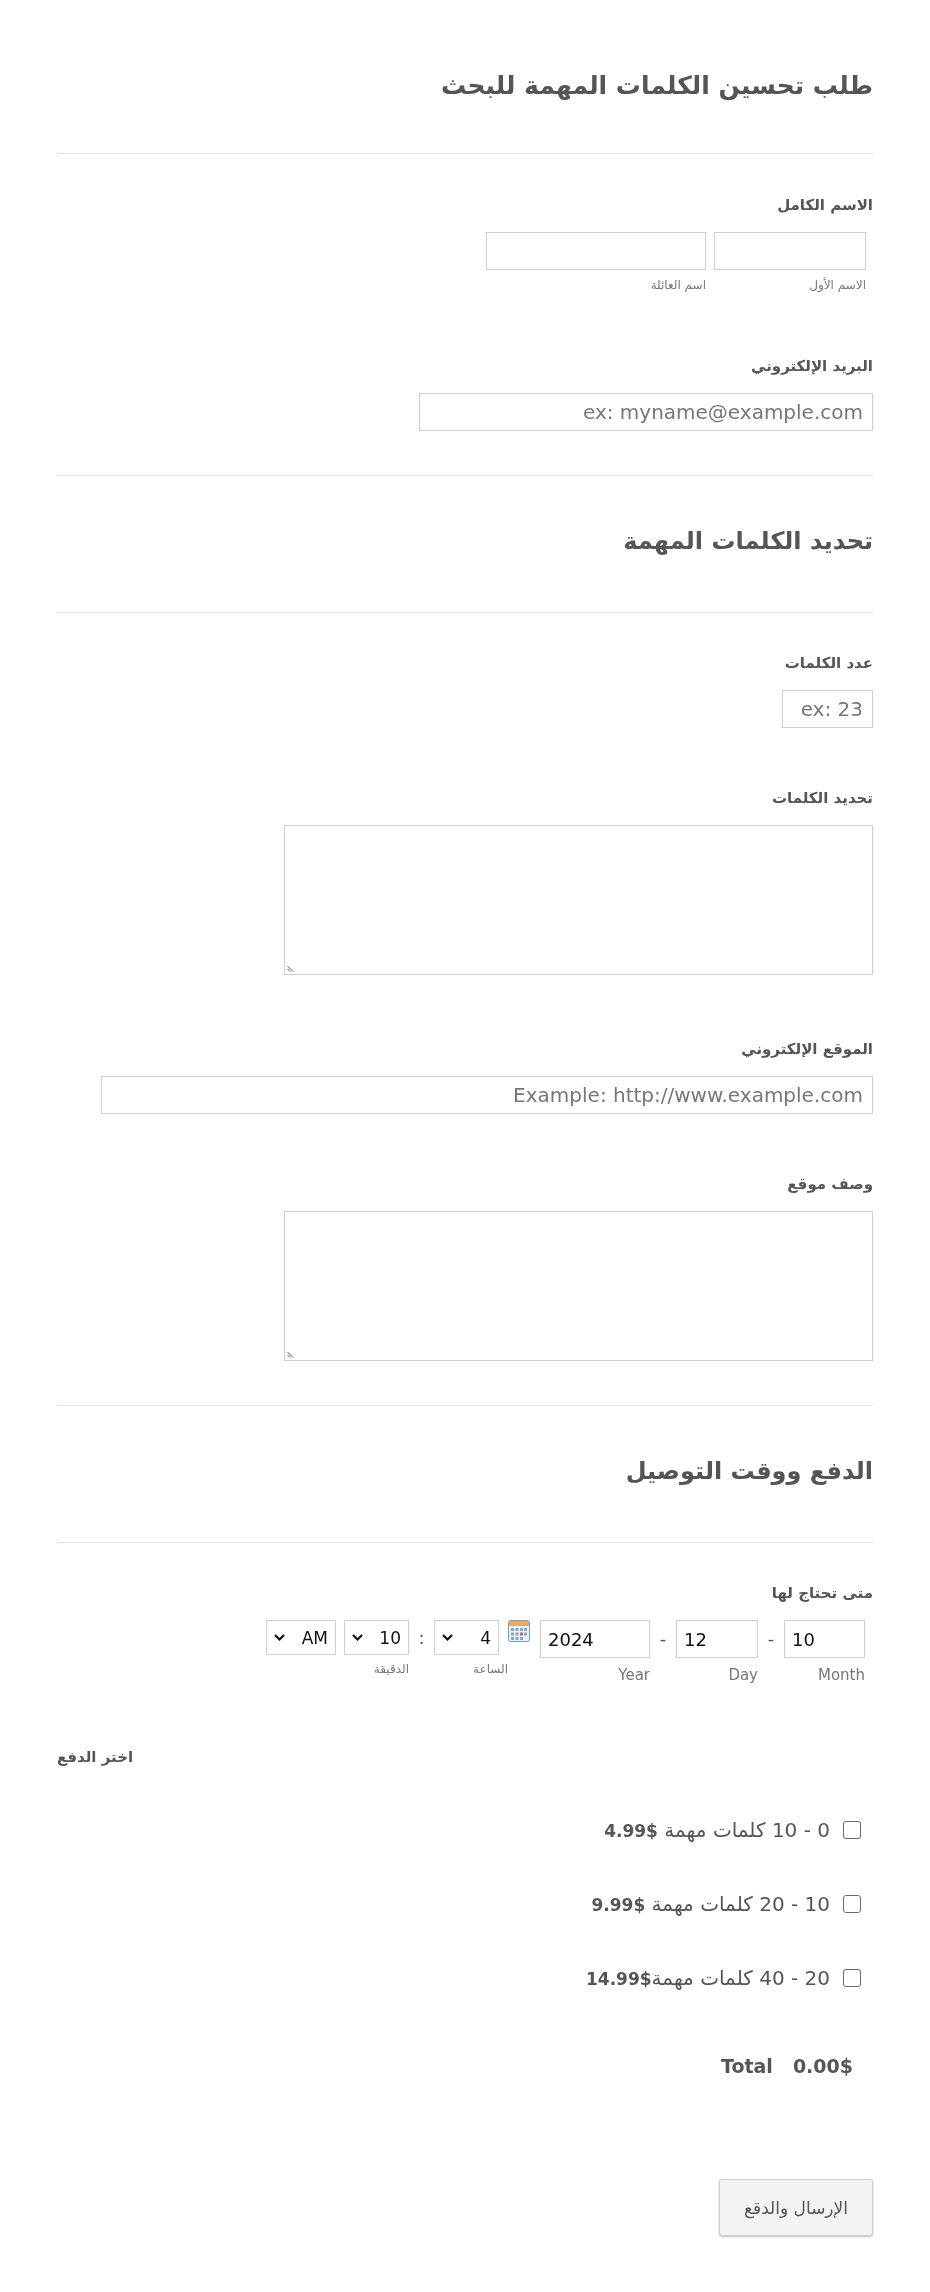 The width and height of the screenshot is (930, 2292). What do you see at coordinates (822, 1593) in the screenshot?
I see `field-label: متى تحتاج لها` at bounding box center [822, 1593].